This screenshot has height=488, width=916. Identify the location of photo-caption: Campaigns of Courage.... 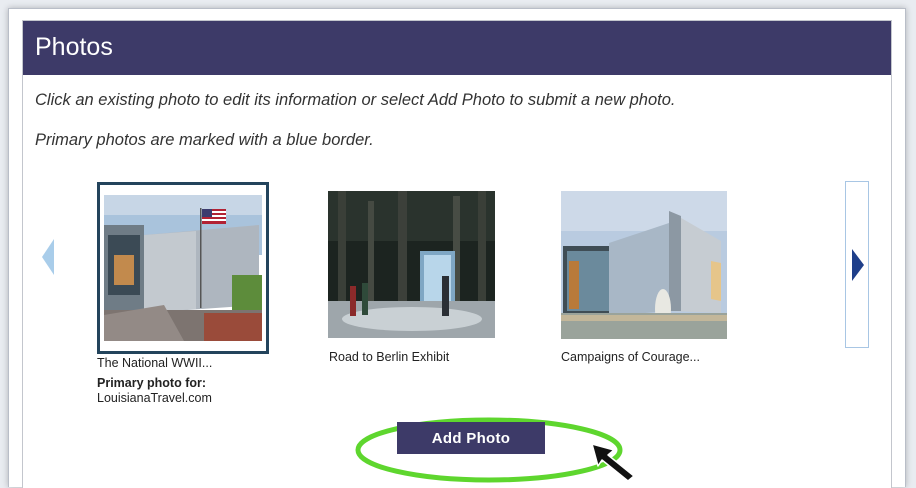
(630, 357).